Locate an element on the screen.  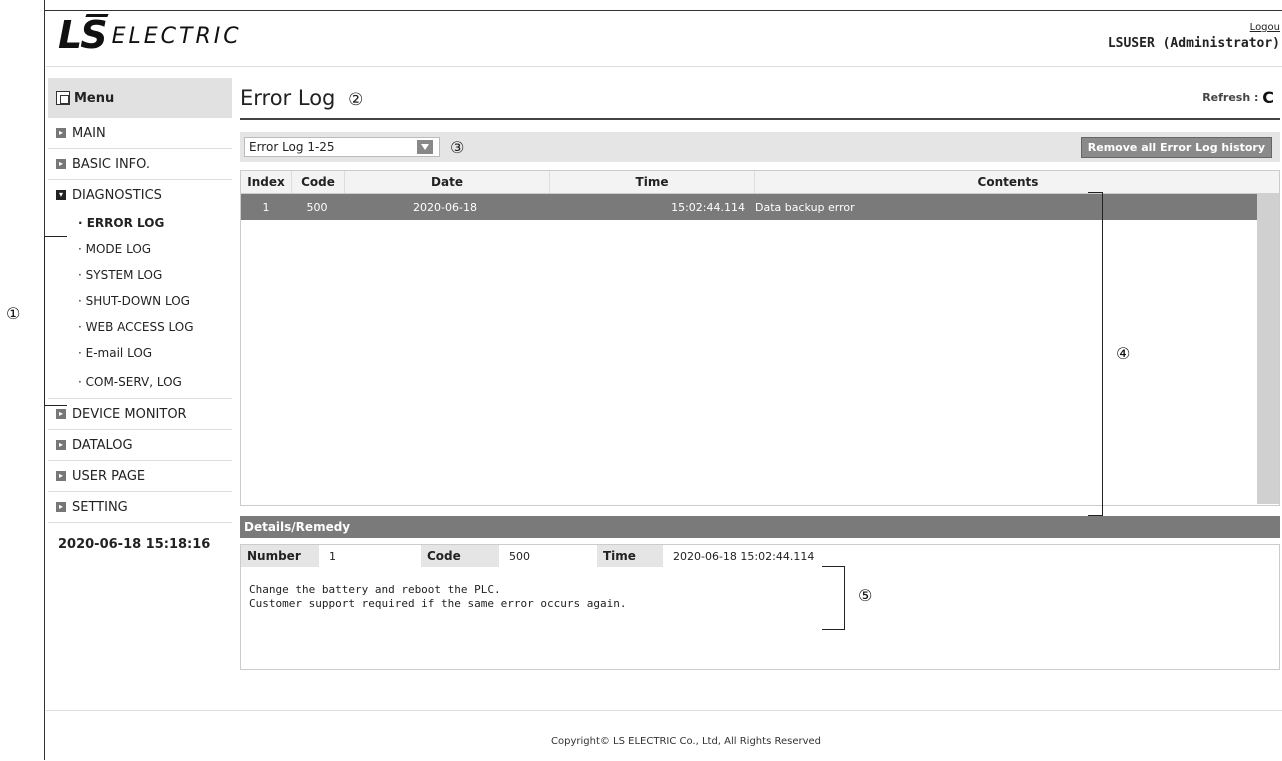
sidebar-item-diagnostics: ▾ DIAGNOSTICS is located at coordinates (140, 195).